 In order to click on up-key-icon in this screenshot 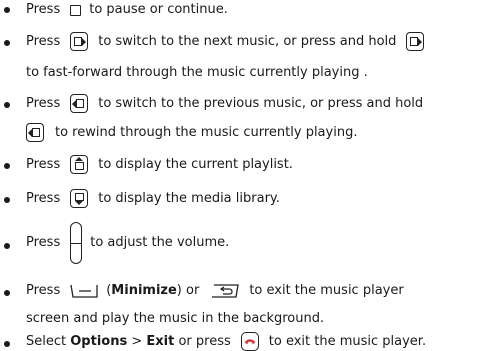, I will do `click(79, 164)`.